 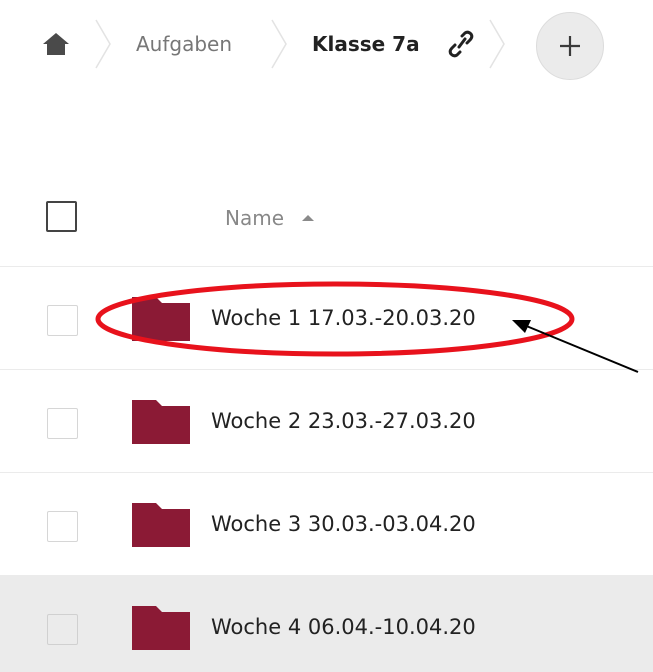 I want to click on home-button, so click(x=56, y=44).